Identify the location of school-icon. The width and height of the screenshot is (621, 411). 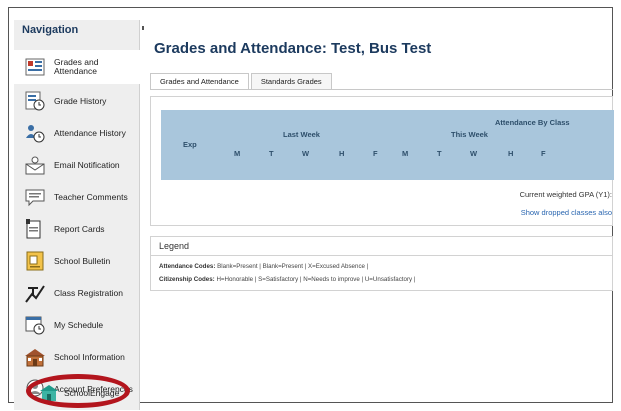
(35, 357).